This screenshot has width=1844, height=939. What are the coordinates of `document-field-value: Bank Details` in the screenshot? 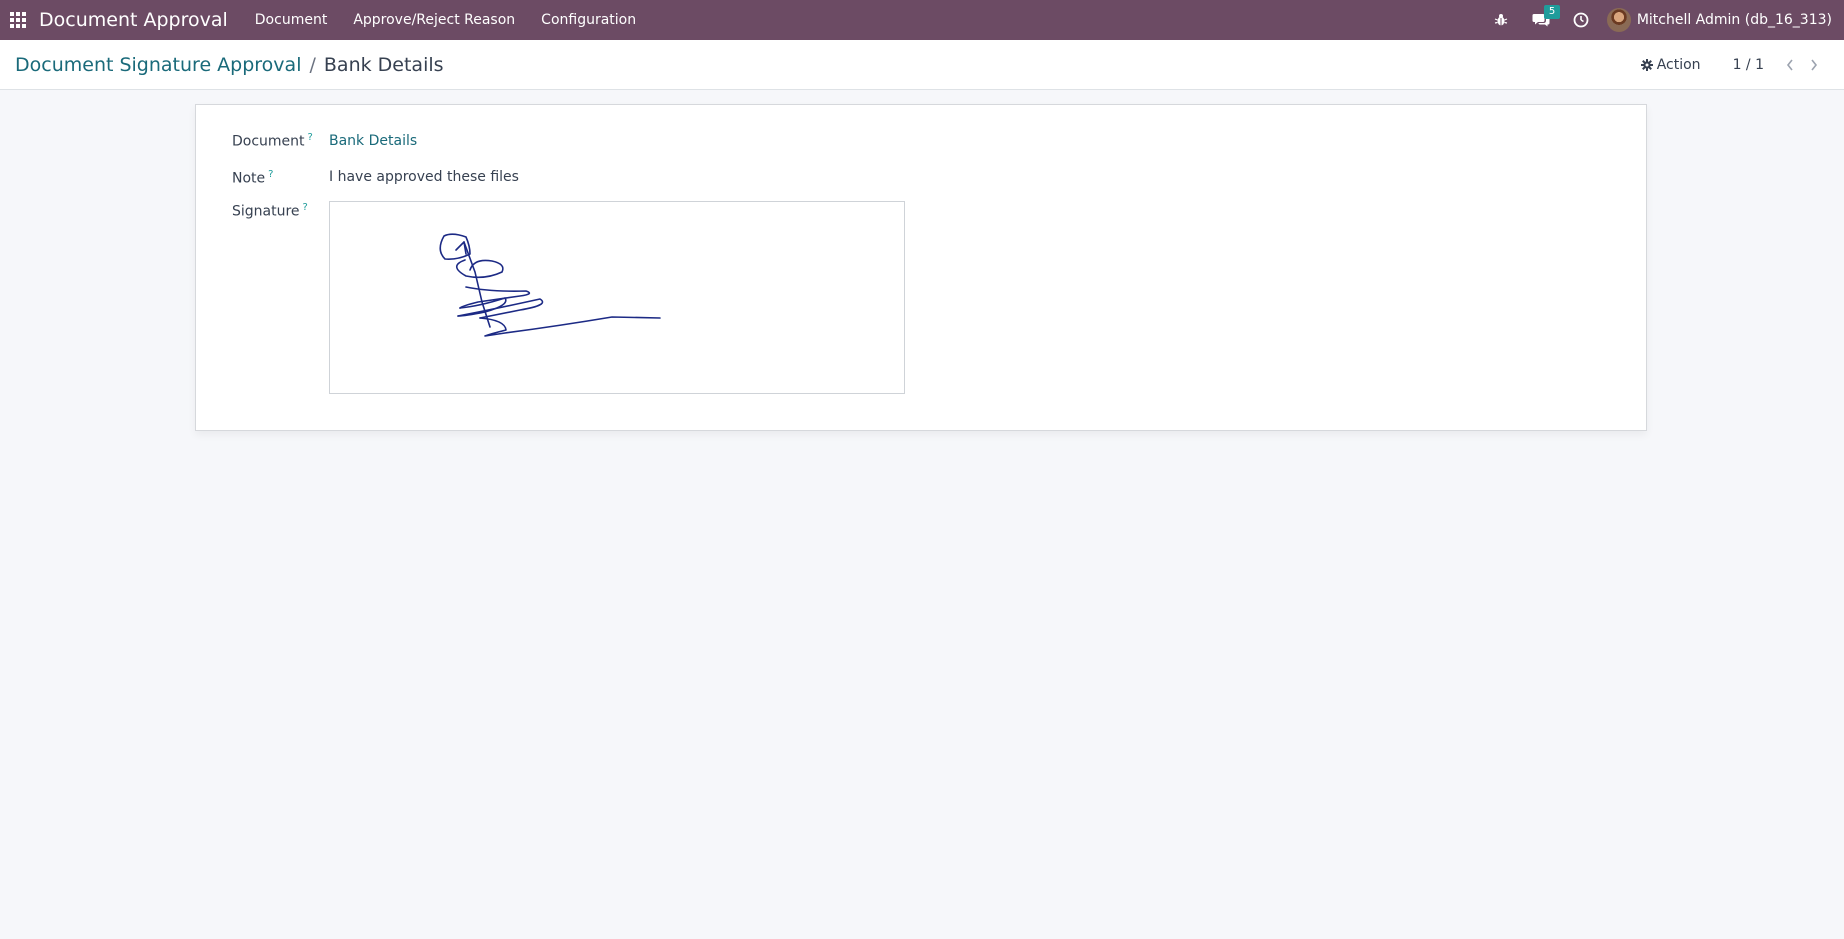 It's located at (373, 141).